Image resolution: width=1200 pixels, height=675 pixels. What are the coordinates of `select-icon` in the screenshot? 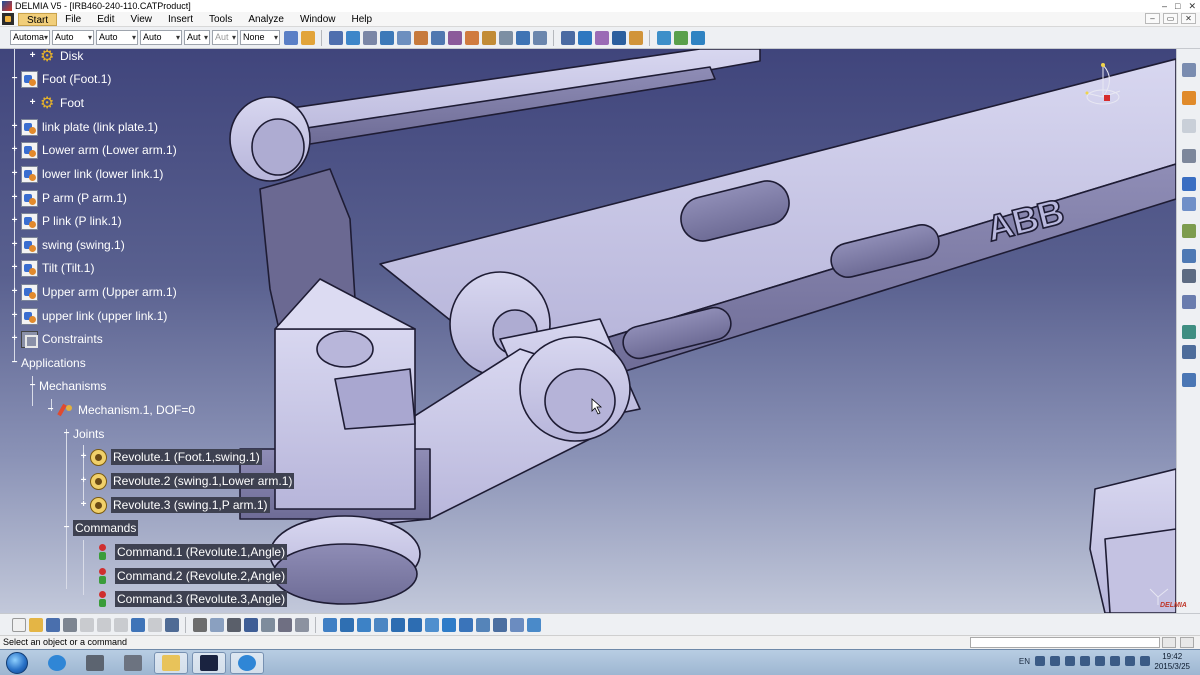 It's located at (1189, 98).